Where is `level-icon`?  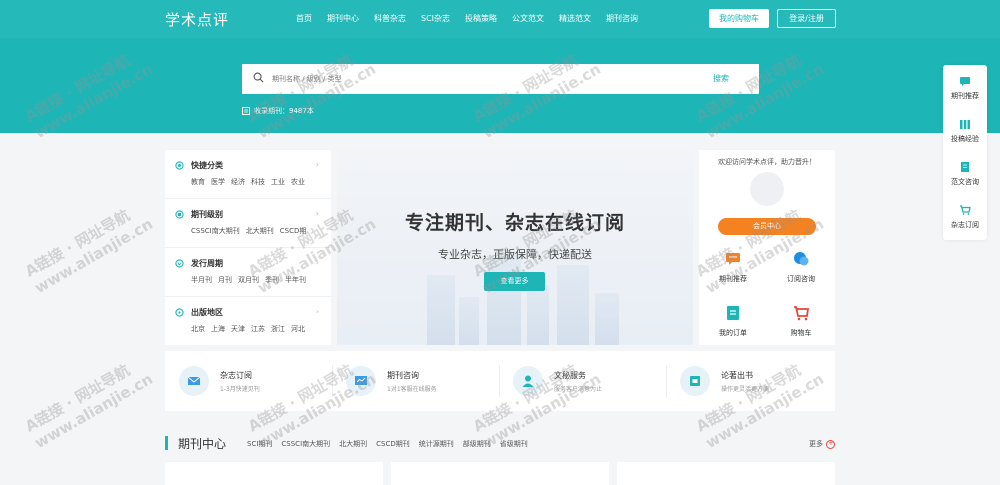 level-icon is located at coordinates (179, 214).